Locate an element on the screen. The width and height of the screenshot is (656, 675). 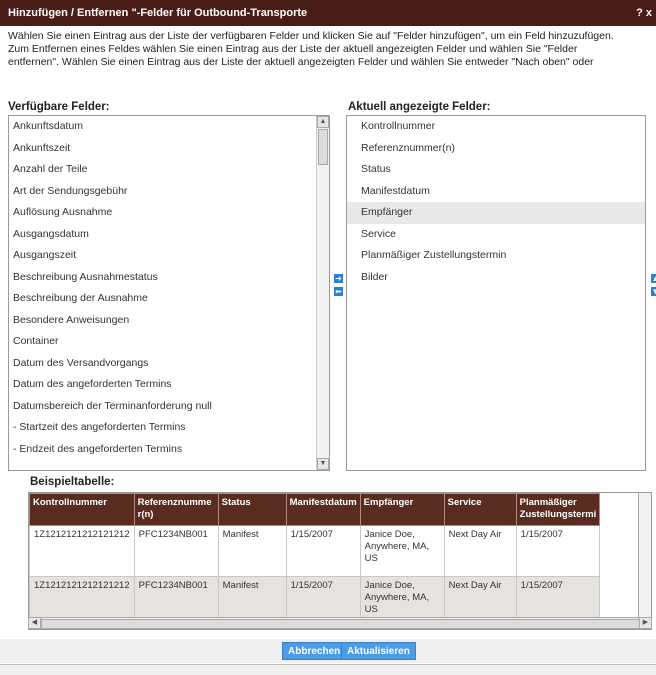
available-field-item: Datum des angeforderten Termins is located at coordinates (169, 385).